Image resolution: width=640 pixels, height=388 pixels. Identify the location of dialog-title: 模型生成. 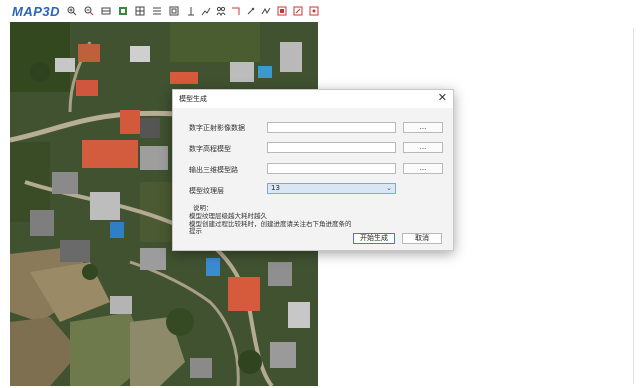
(193, 99).